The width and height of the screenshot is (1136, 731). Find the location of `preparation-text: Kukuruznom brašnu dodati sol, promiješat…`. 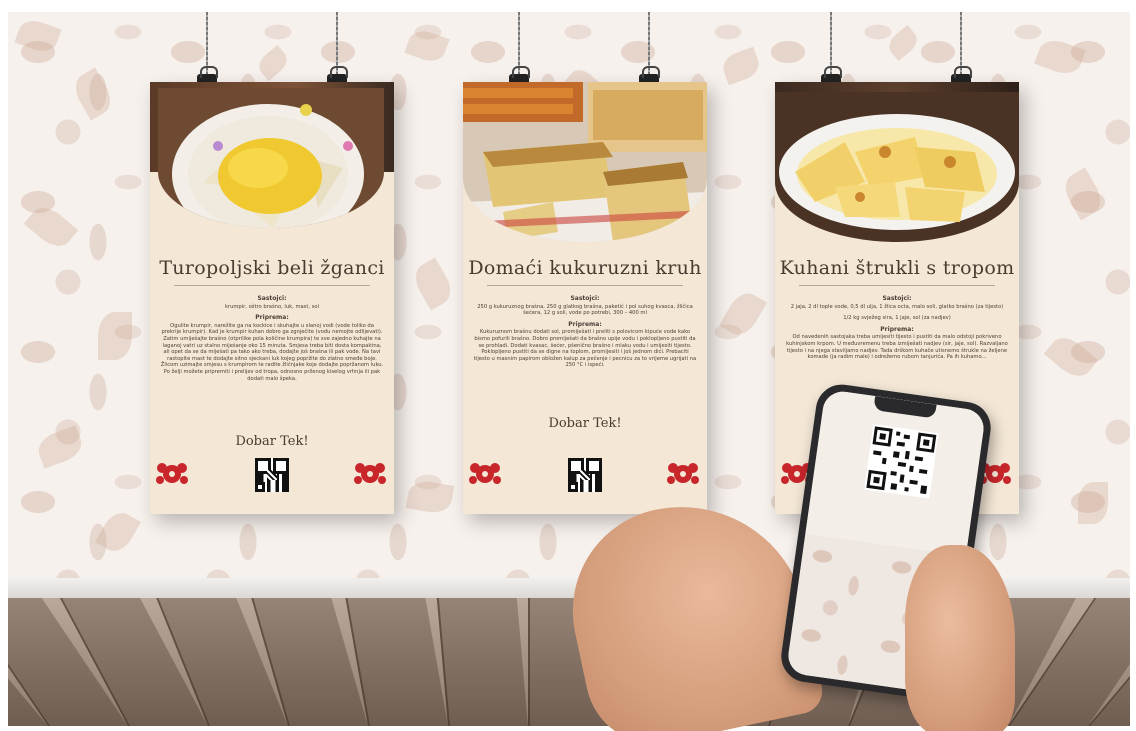

preparation-text: Kukuruznom brašnu dodati sol, promiješat… is located at coordinates (585, 349).